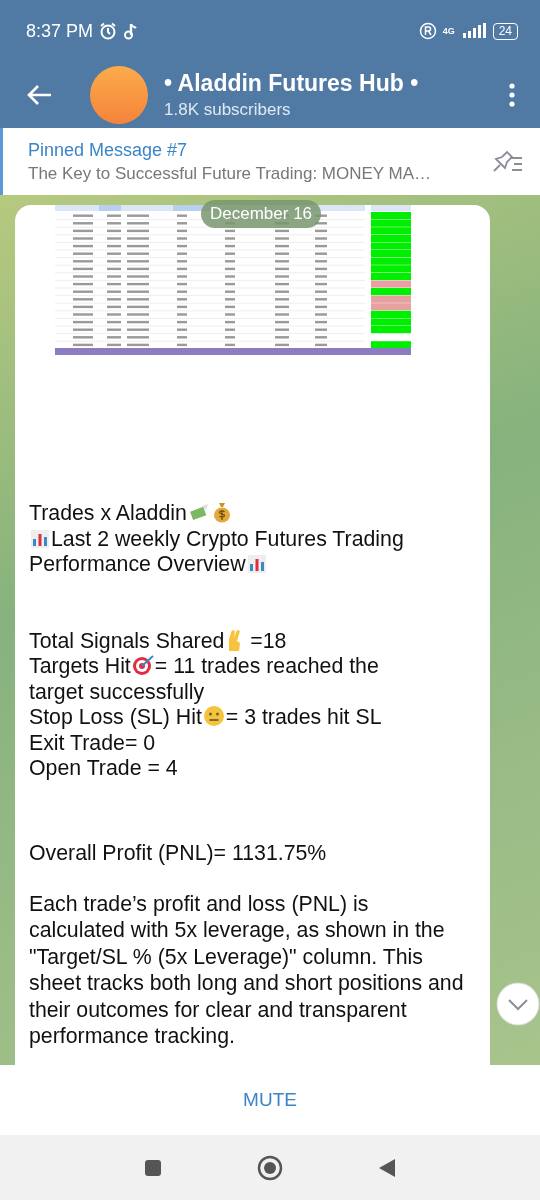  Describe the element at coordinates (505, 31) in the screenshot. I see `battery-level: 24` at that location.